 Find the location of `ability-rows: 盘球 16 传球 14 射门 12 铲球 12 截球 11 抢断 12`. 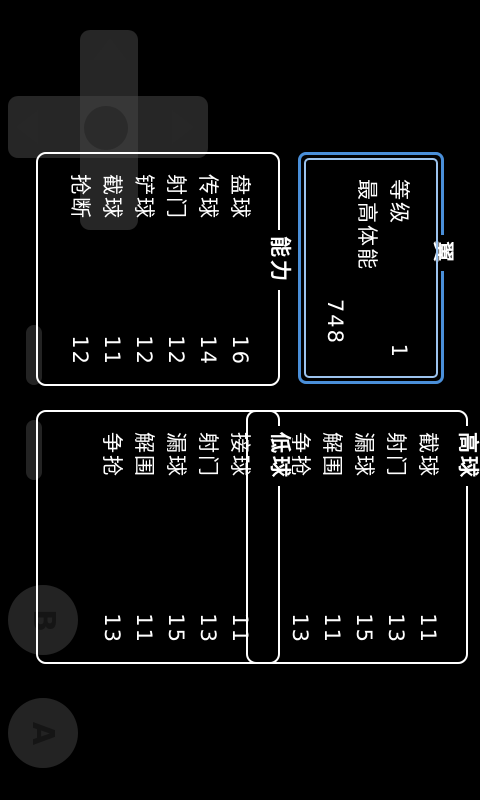

ability-rows: 盘球 16 传球 14 射门 12 铲球 12 截球 11 抢断 12 is located at coordinates (160, 270).